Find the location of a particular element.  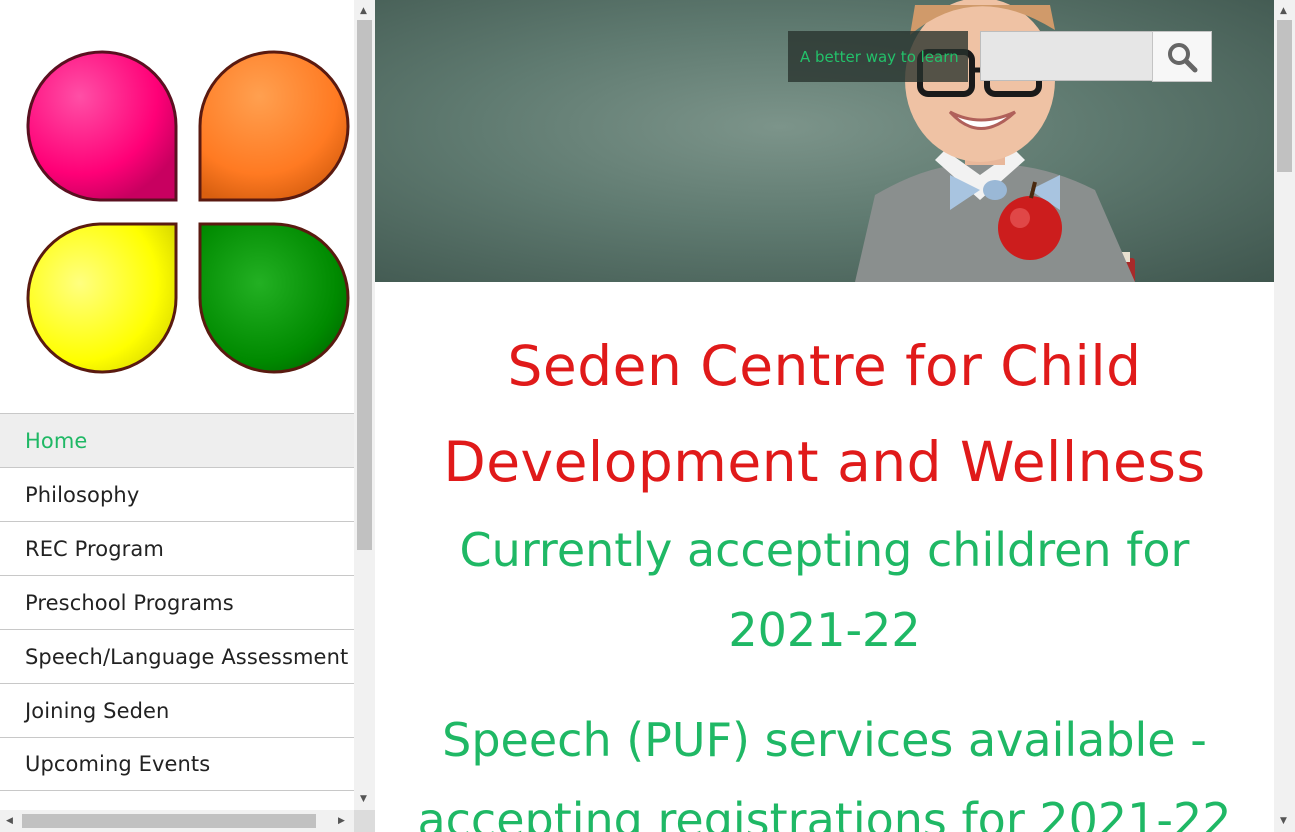

sidebar-vertical-scrollbar: ▲ ▼ is located at coordinates (364, 405).